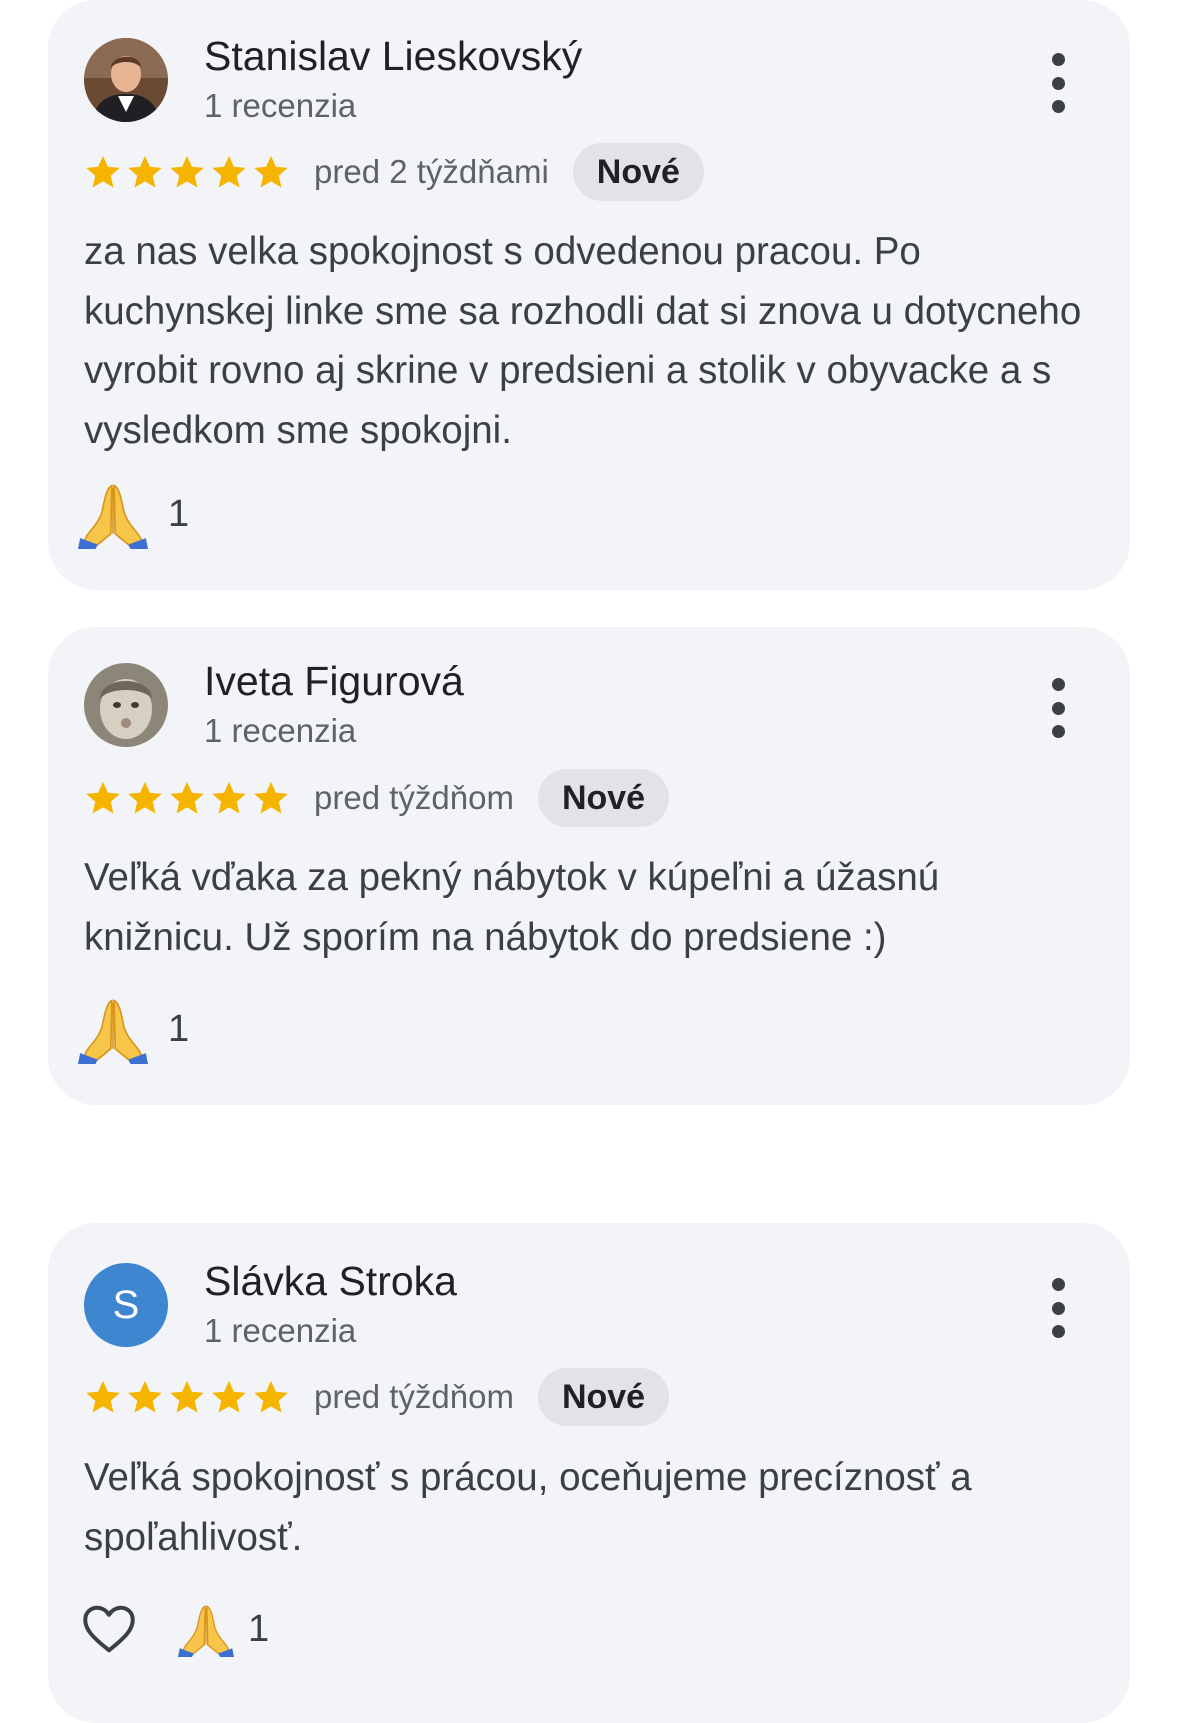 Image resolution: width=1179 pixels, height=1723 pixels. Describe the element at coordinates (109, 1629) in the screenshot. I see `heart-outline-icon` at that location.